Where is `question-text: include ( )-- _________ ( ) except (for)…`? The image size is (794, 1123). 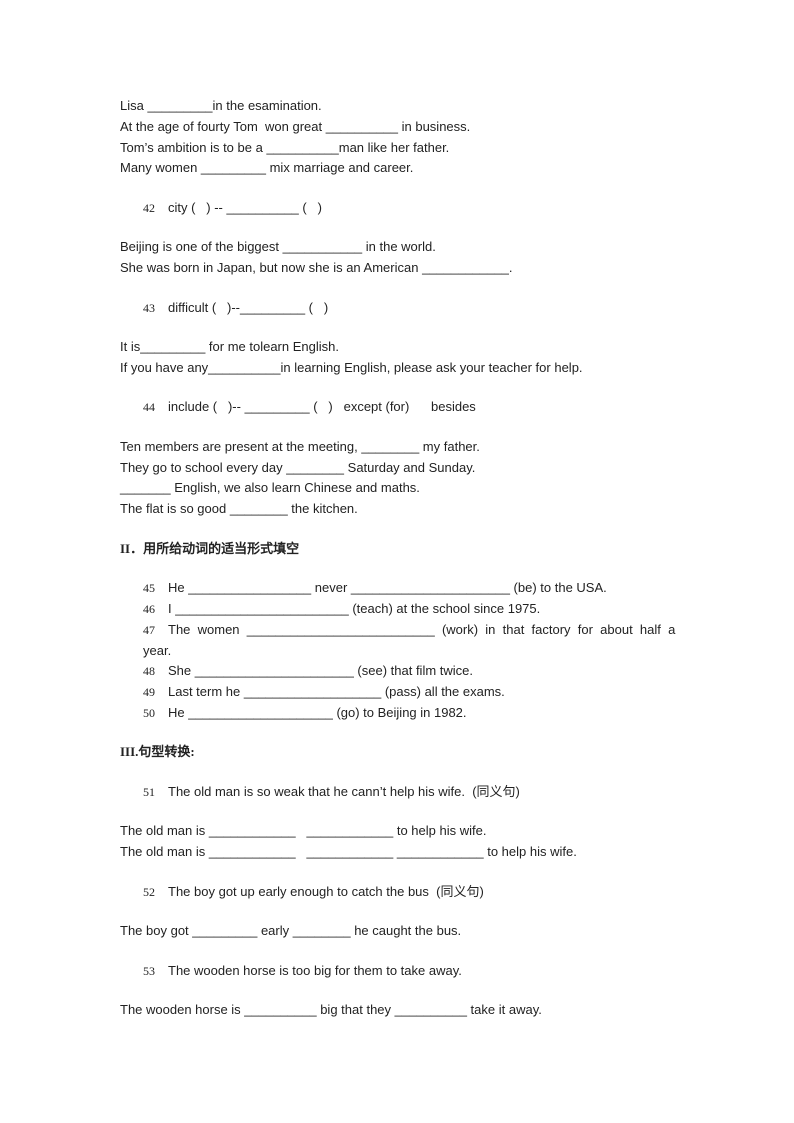
question-text: include ( )-- _________ ( ) except (for)… is located at coordinates (322, 406).